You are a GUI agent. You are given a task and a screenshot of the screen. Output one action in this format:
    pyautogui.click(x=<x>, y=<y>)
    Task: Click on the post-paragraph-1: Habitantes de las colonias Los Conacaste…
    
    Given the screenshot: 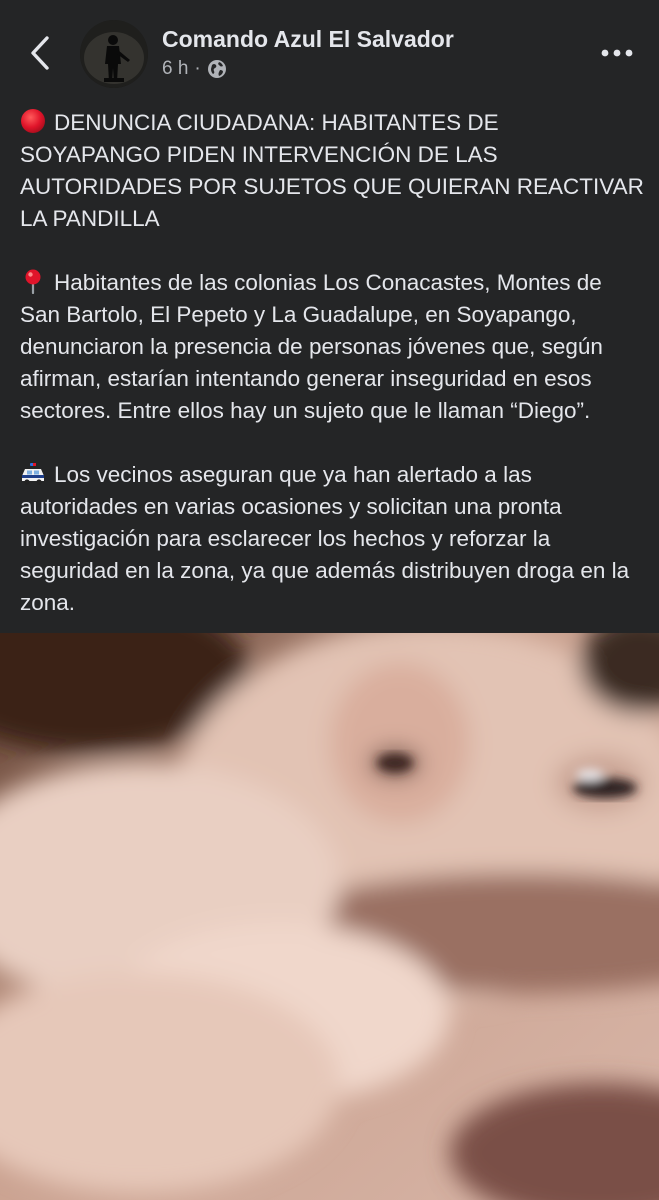 What is the action you would take?
    pyautogui.click(x=332, y=347)
    